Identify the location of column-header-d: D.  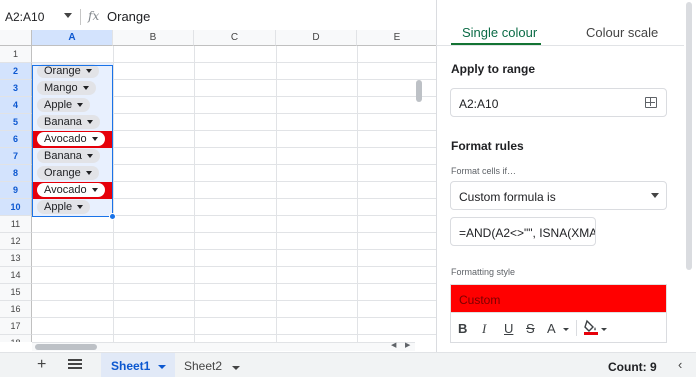
(316, 38).